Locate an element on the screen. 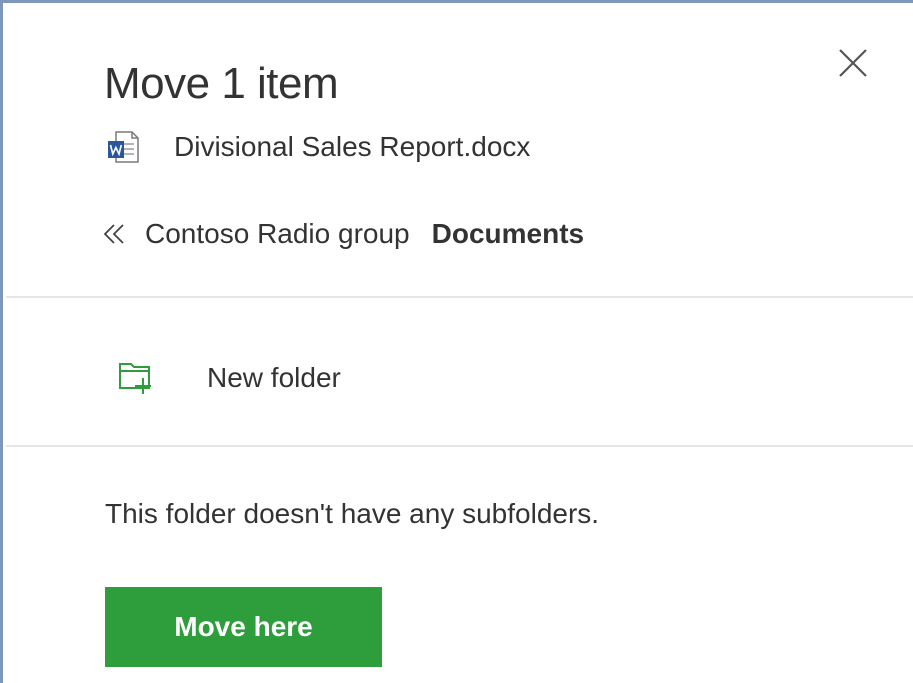  move-here-button: Move here is located at coordinates (243, 627).